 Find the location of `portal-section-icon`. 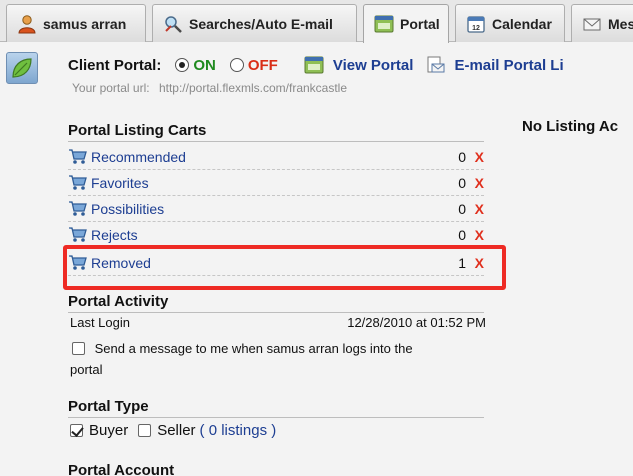

portal-section-icon is located at coordinates (22, 68).